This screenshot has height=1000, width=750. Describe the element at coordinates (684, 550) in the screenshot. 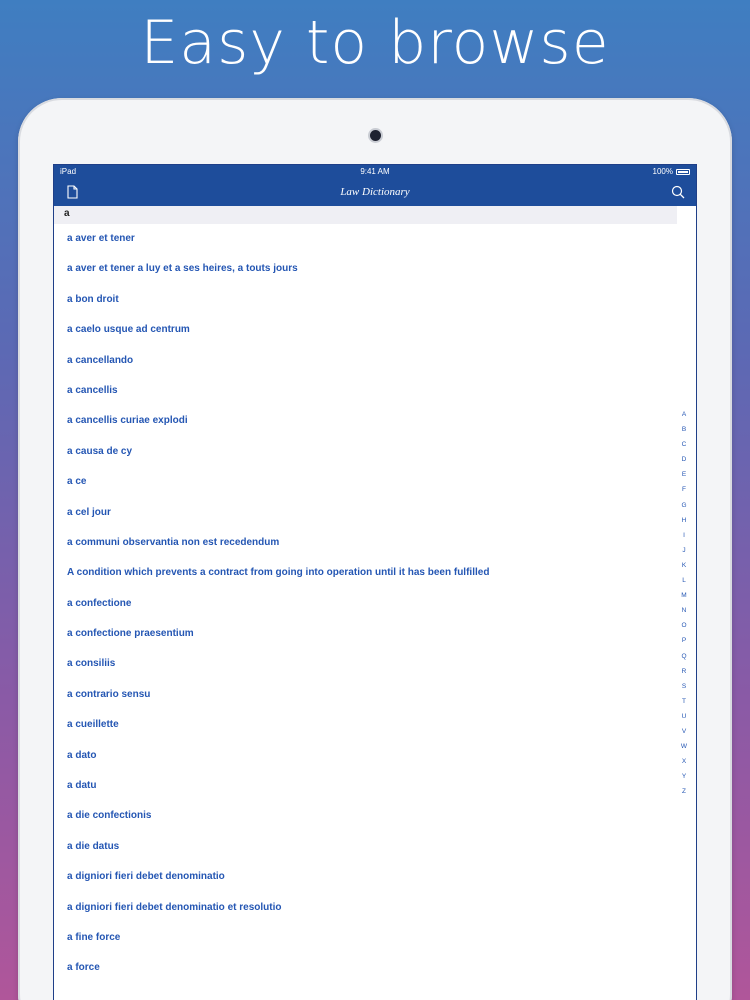

I see `index-letter: J` at that location.